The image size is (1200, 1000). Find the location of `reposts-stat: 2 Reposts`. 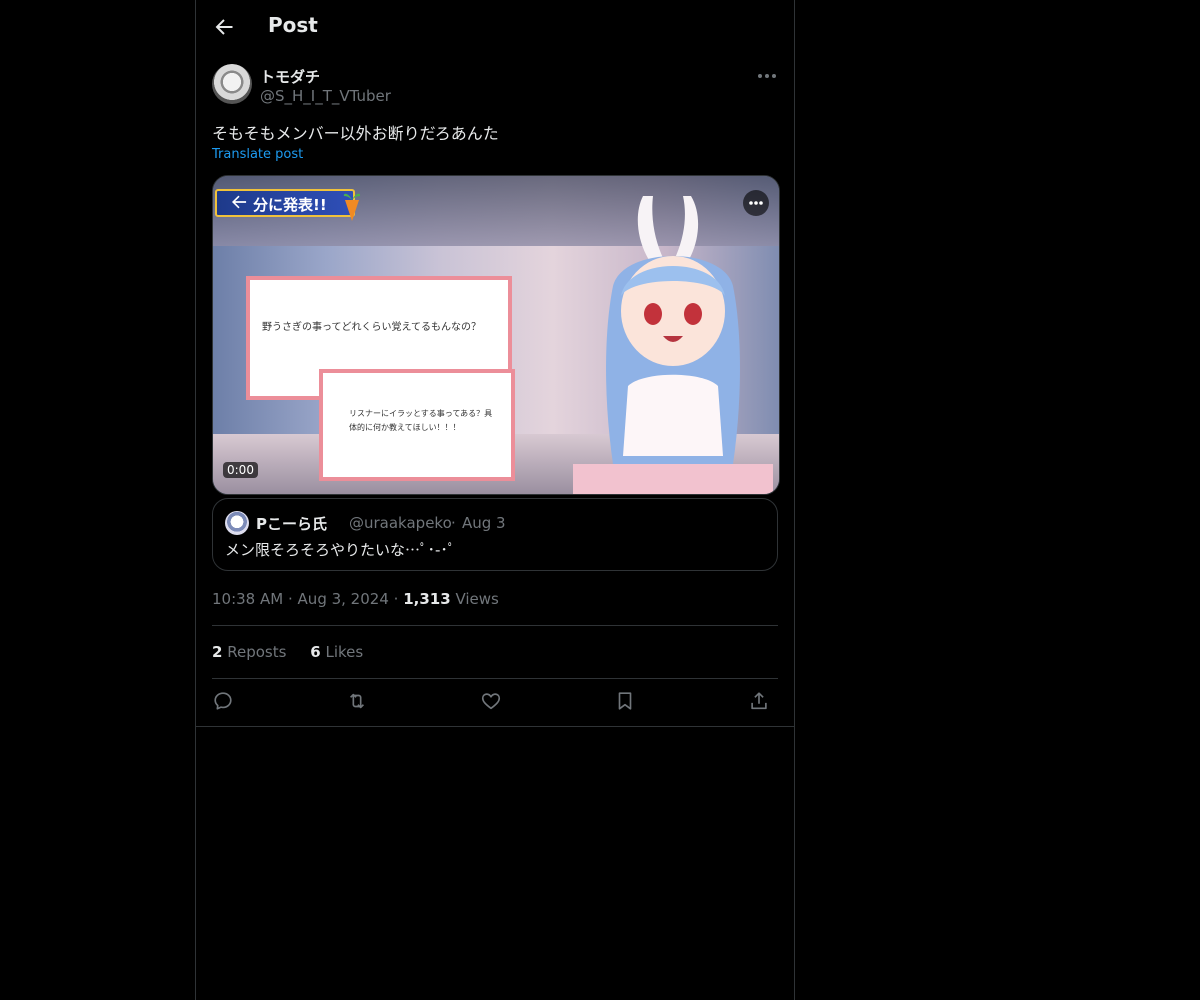

reposts-stat: 2 Reposts is located at coordinates (249, 652).